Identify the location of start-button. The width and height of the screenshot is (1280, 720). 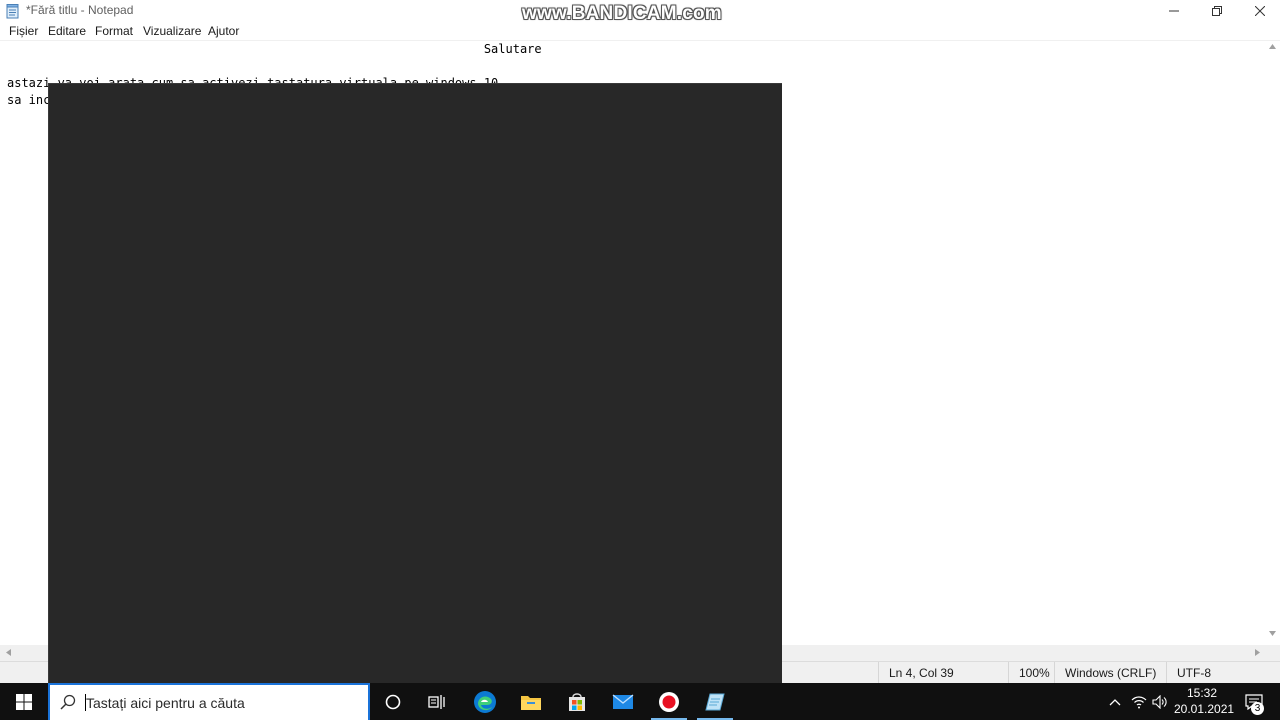
(24, 701).